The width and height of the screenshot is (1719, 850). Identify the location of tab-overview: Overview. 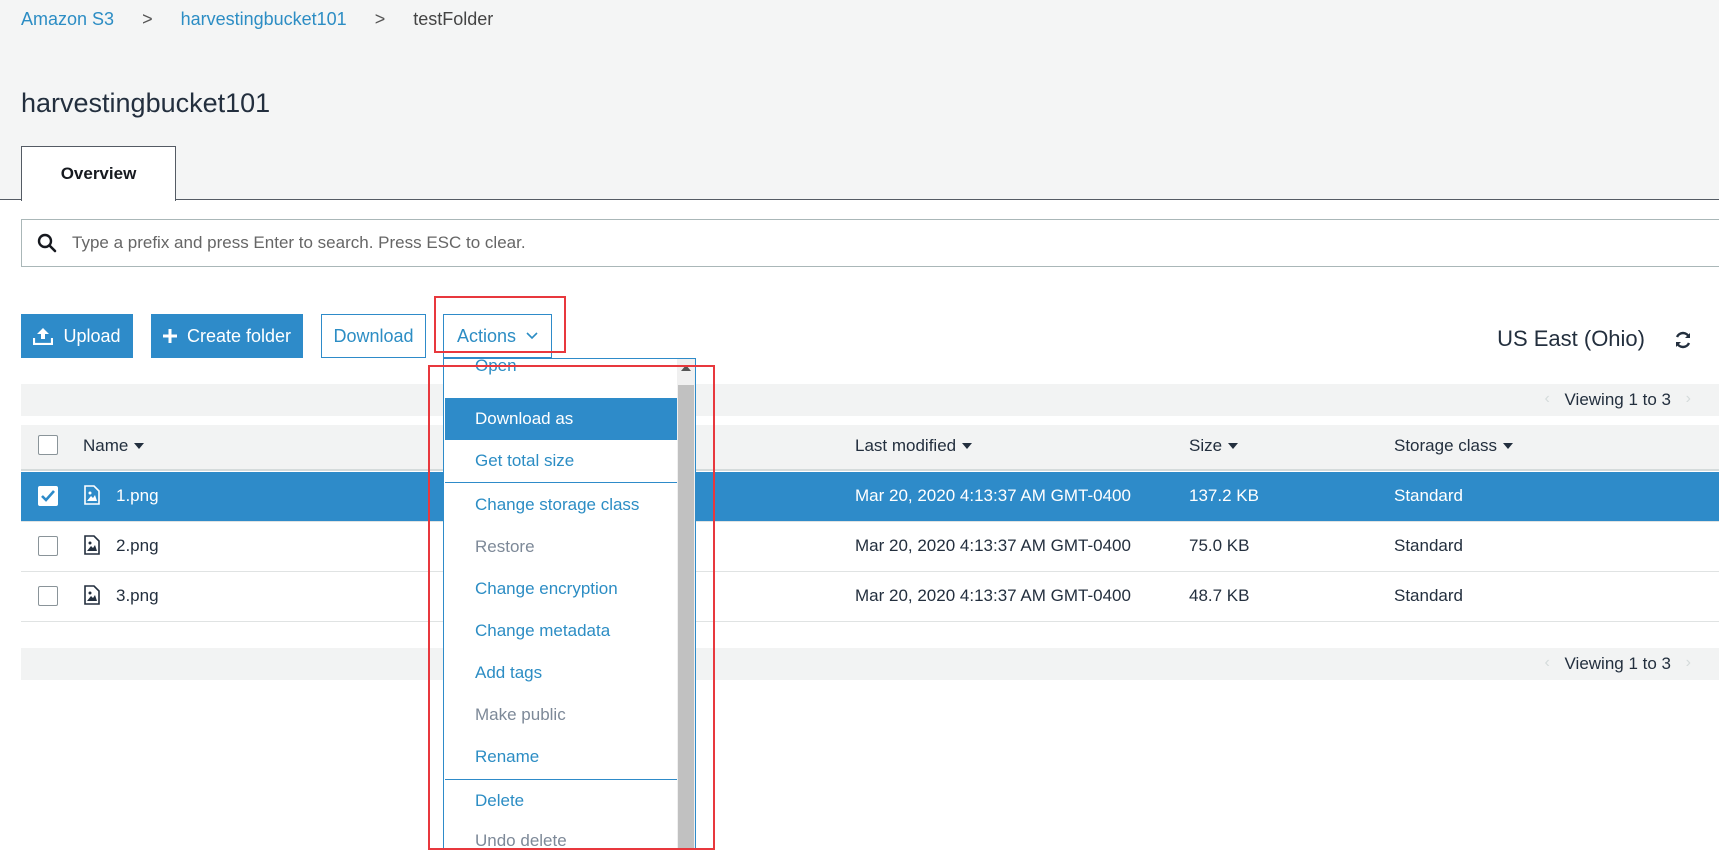
(98, 173).